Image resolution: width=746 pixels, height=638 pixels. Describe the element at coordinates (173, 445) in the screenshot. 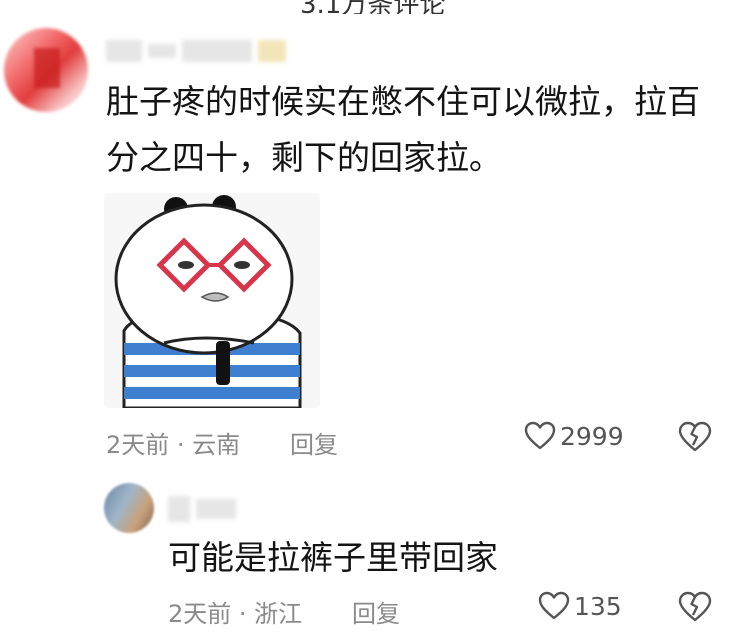

I see `comment-meta: 2天前 · 云南` at that location.